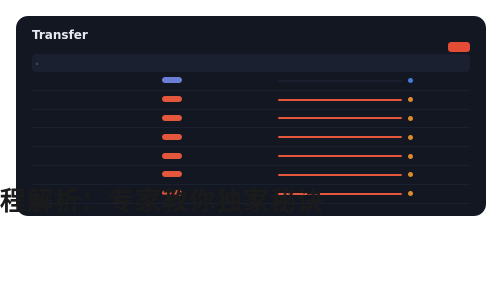 The height and width of the screenshot is (300, 500). I want to click on action-button, so click(459, 47).